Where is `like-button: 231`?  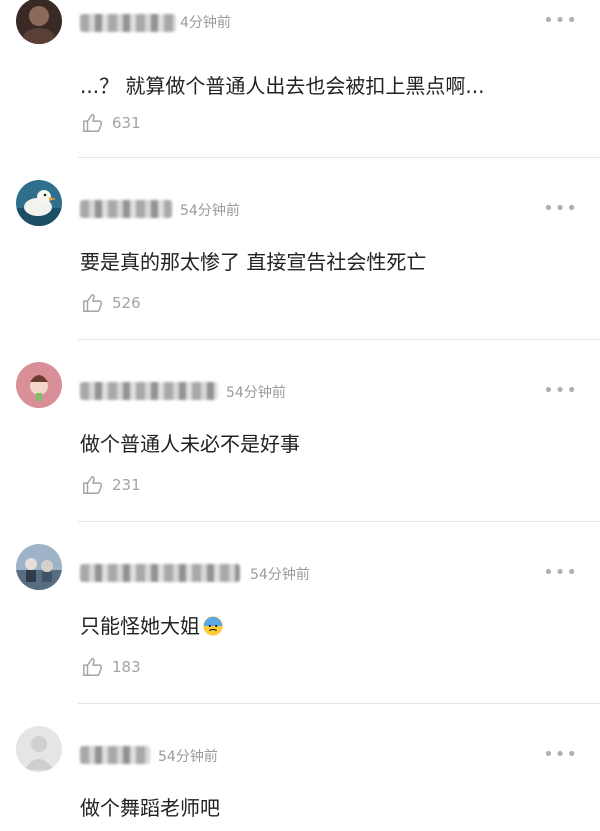 like-button: 231 is located at coordinates (111, 485).